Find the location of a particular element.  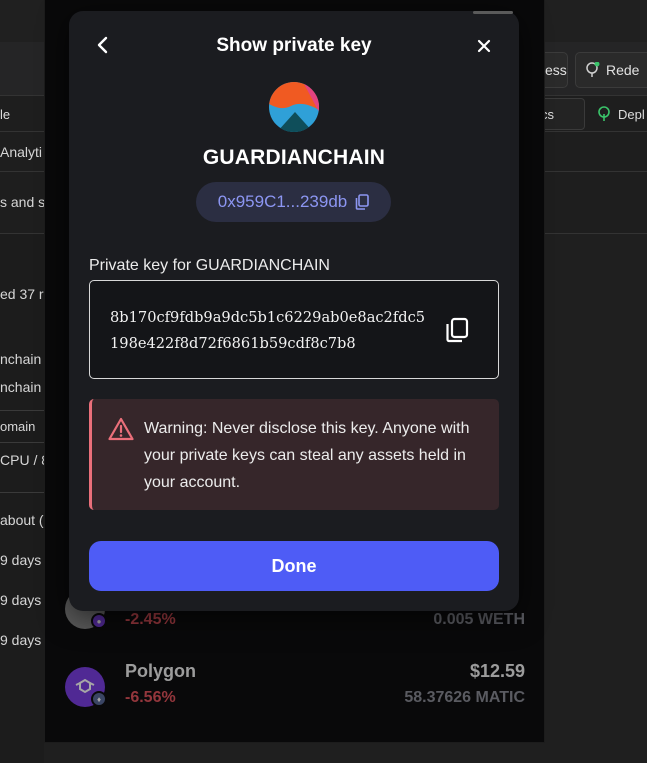

close-icon is located at coordinates (484, 46).